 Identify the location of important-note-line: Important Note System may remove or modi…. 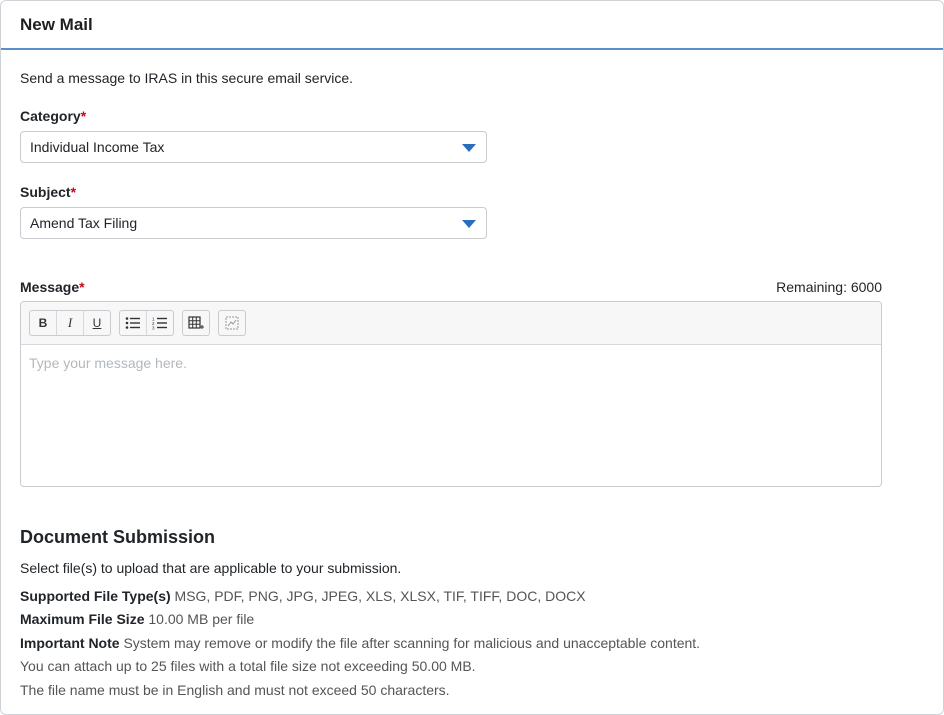
(360, 643).